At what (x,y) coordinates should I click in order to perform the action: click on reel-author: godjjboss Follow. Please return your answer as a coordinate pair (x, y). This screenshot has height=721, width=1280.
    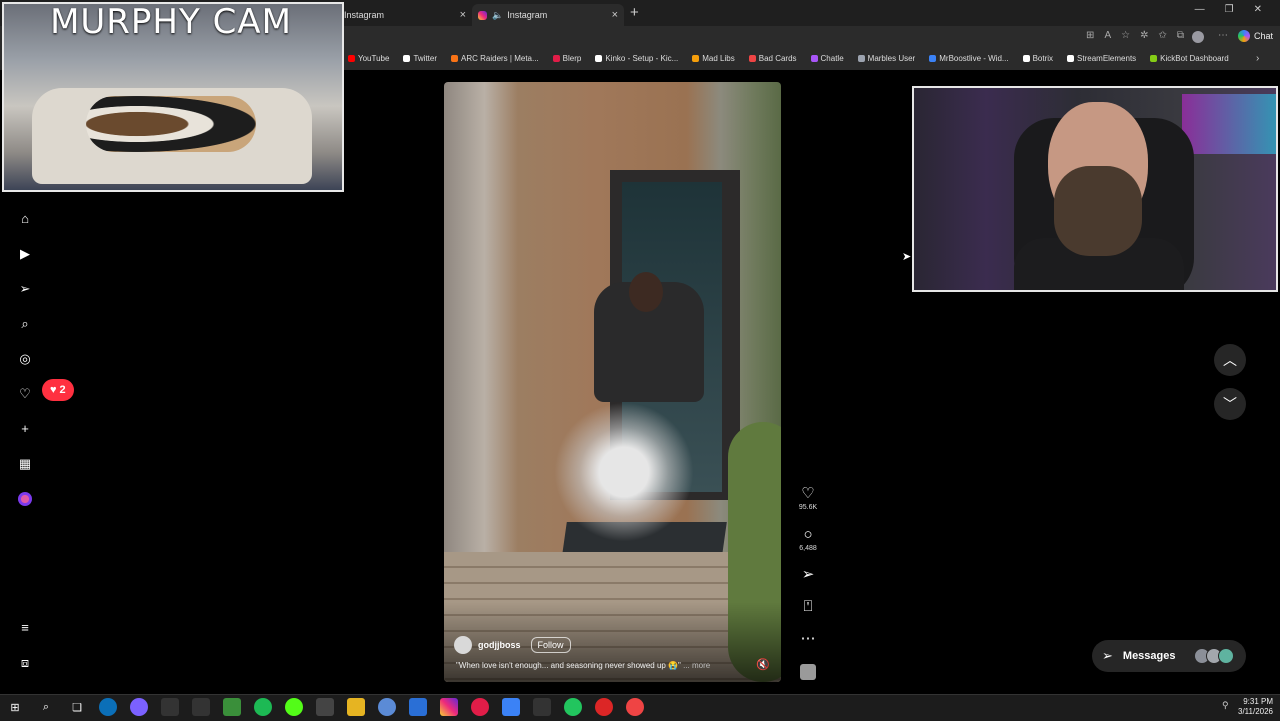
    Looking at the image, I should click on (512, 645).